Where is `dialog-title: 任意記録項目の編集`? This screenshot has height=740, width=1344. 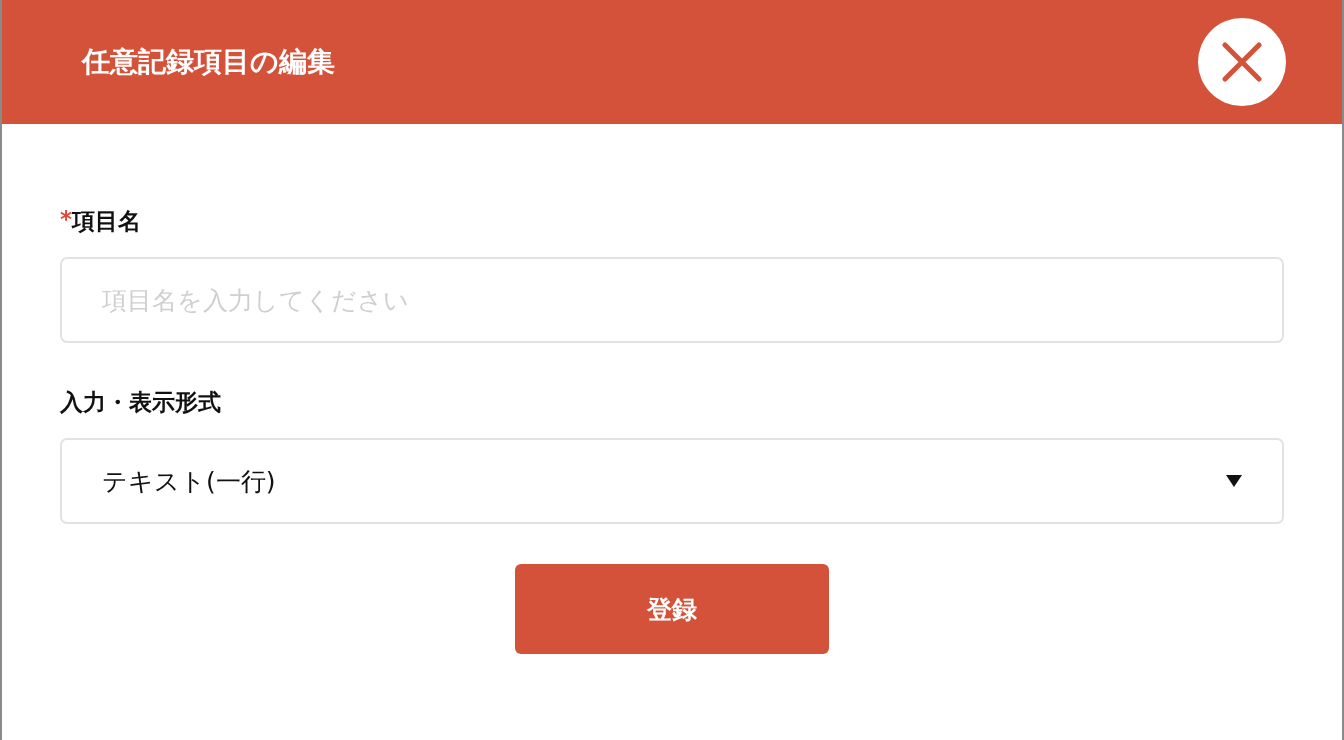 dialog-title: 任意記録項目の編集 is located at coordinates (208, 62).